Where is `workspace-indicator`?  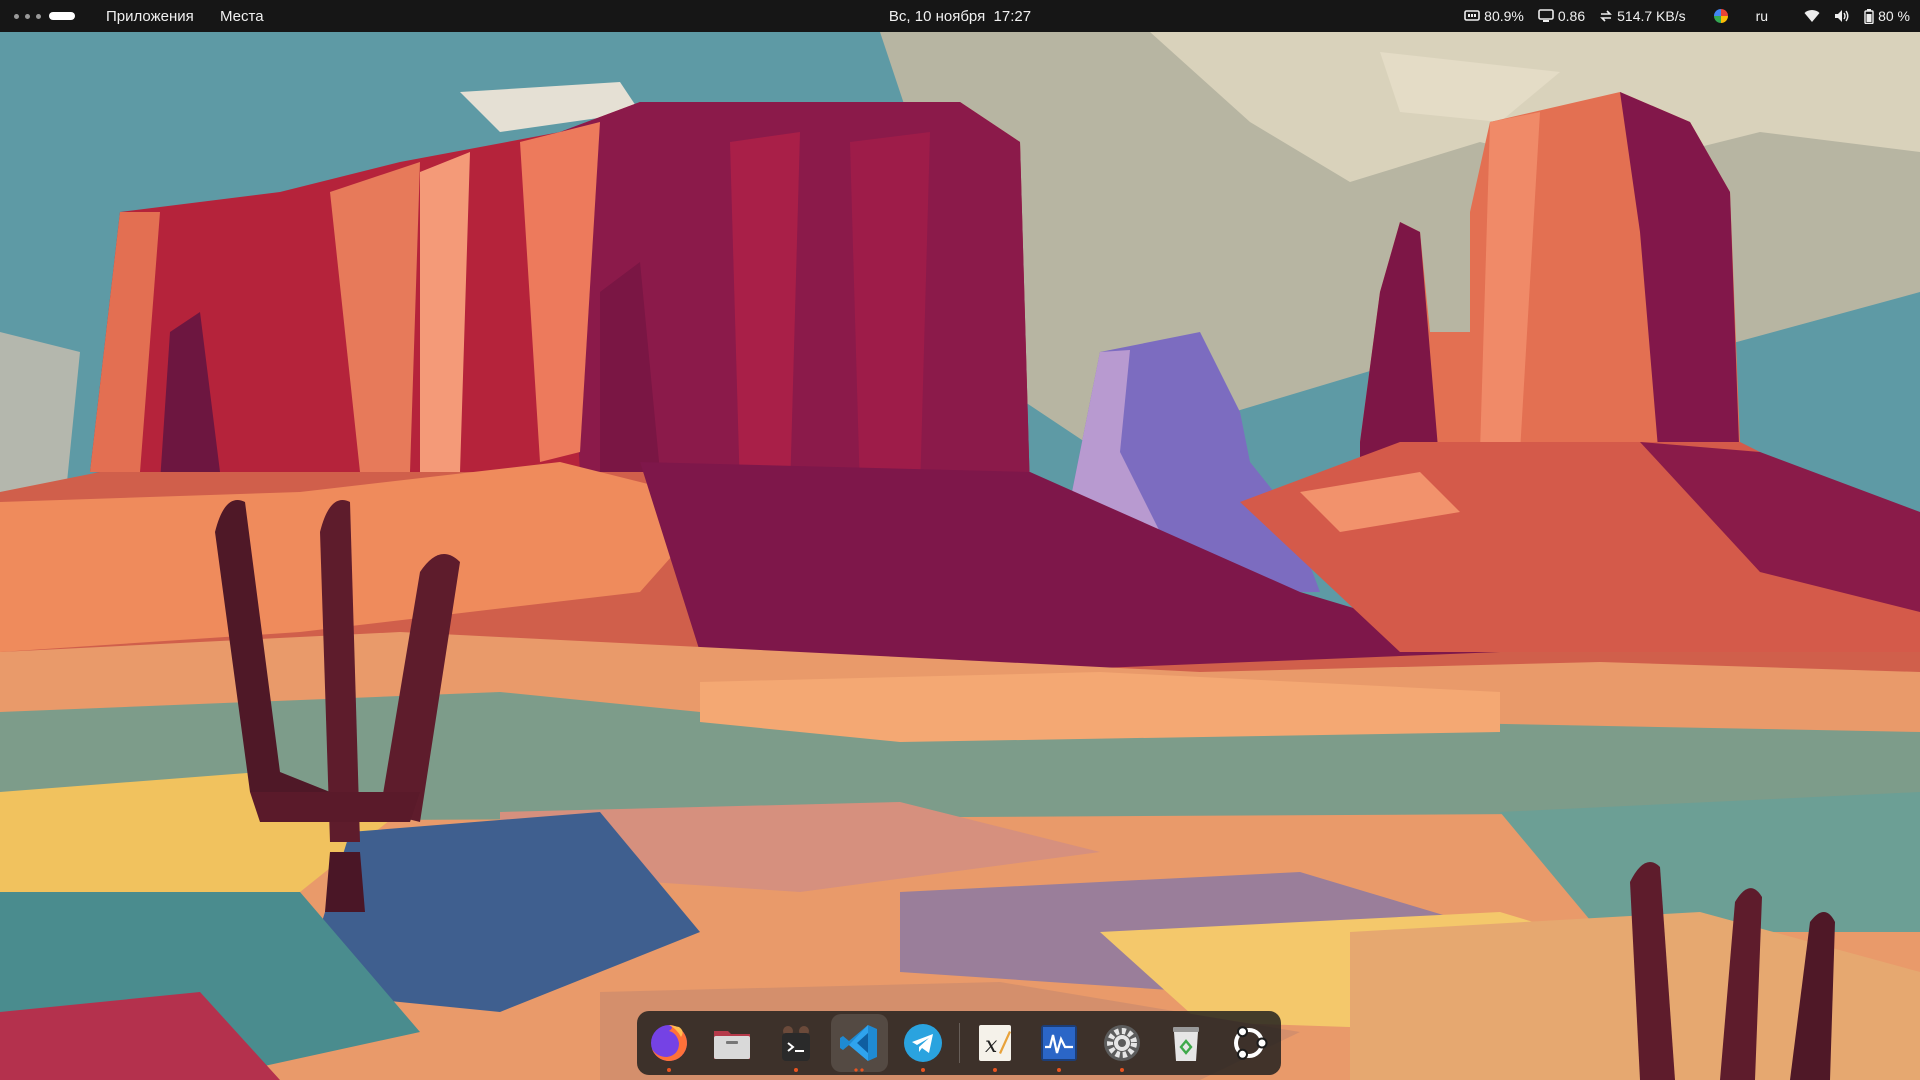
workspace-indicator is located at coordinates (44, 16).